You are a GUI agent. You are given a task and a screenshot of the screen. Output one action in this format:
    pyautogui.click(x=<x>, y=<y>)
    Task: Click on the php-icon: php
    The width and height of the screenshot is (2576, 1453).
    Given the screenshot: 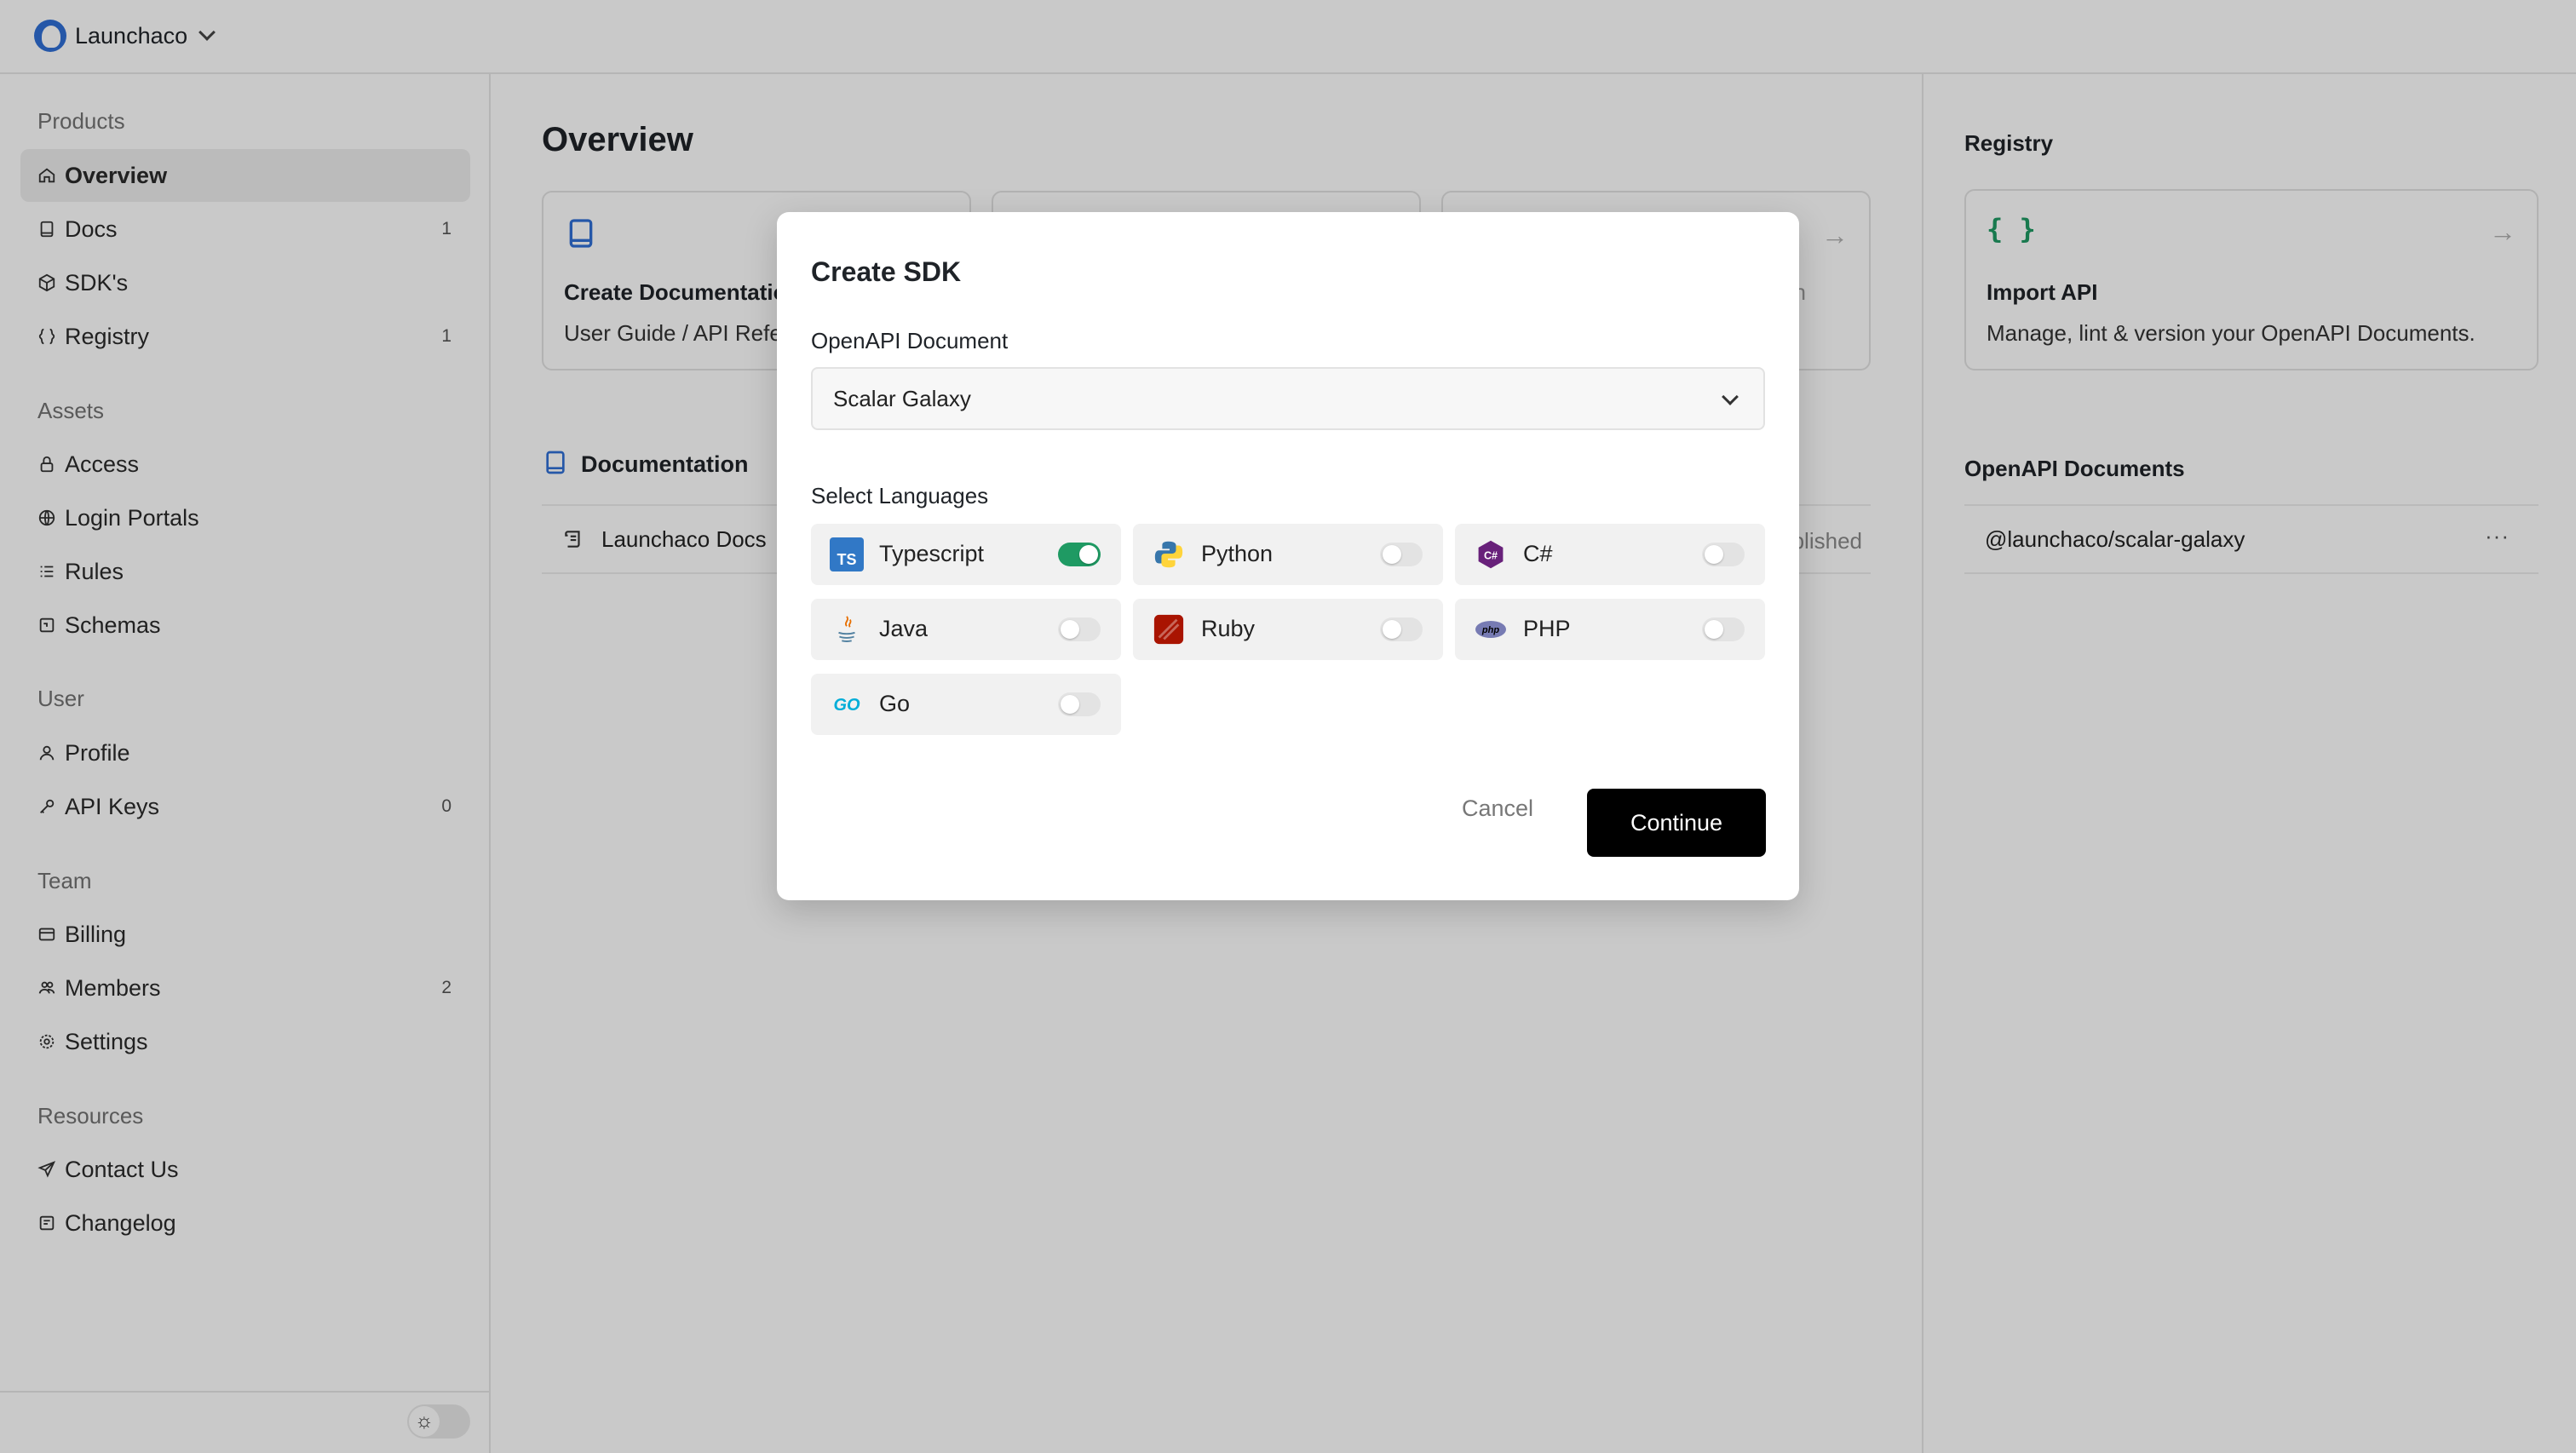 What is the action you would take?
    pyautogui.click(x=1491, y=629)
    